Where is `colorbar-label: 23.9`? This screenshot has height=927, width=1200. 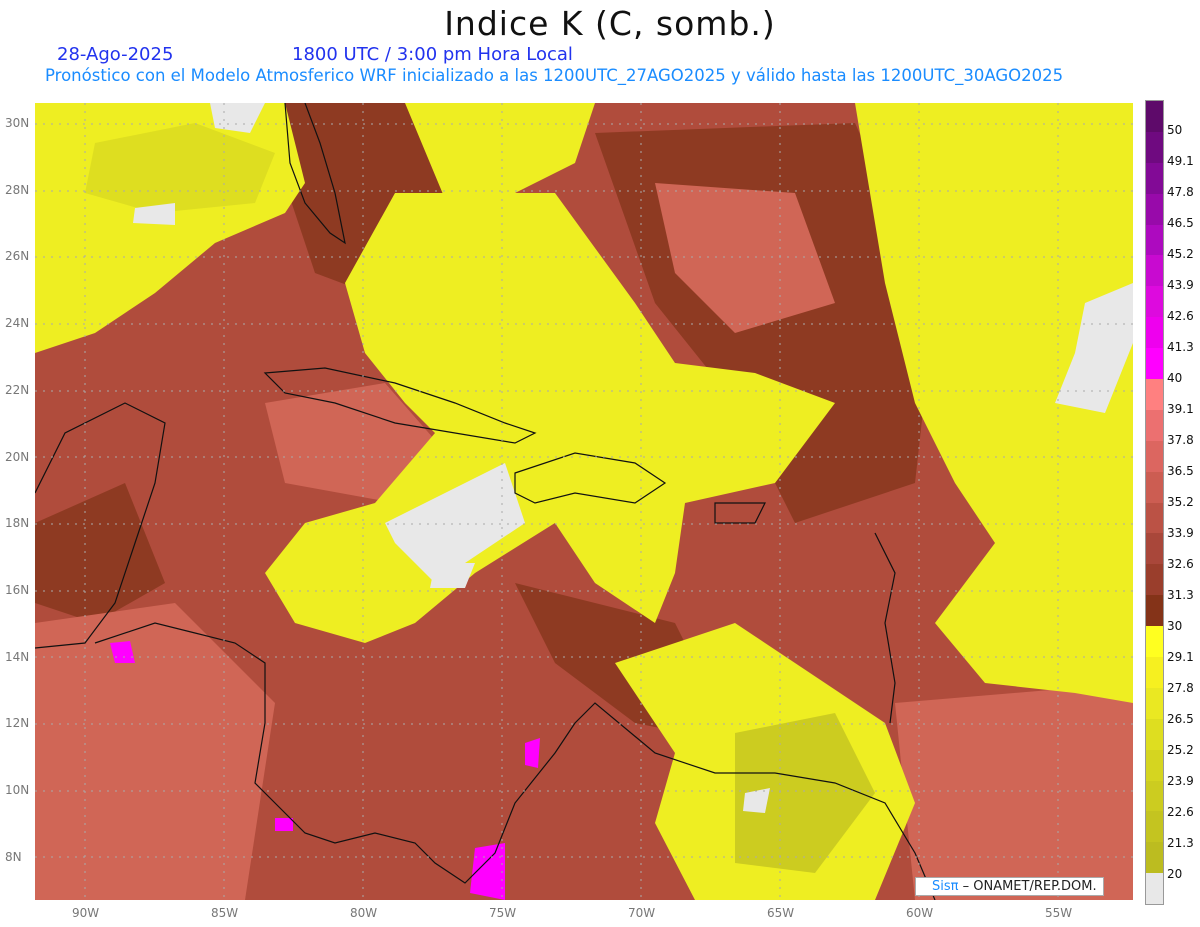
colorbar-label: 23.9 is located at coordinates (1180, 781).